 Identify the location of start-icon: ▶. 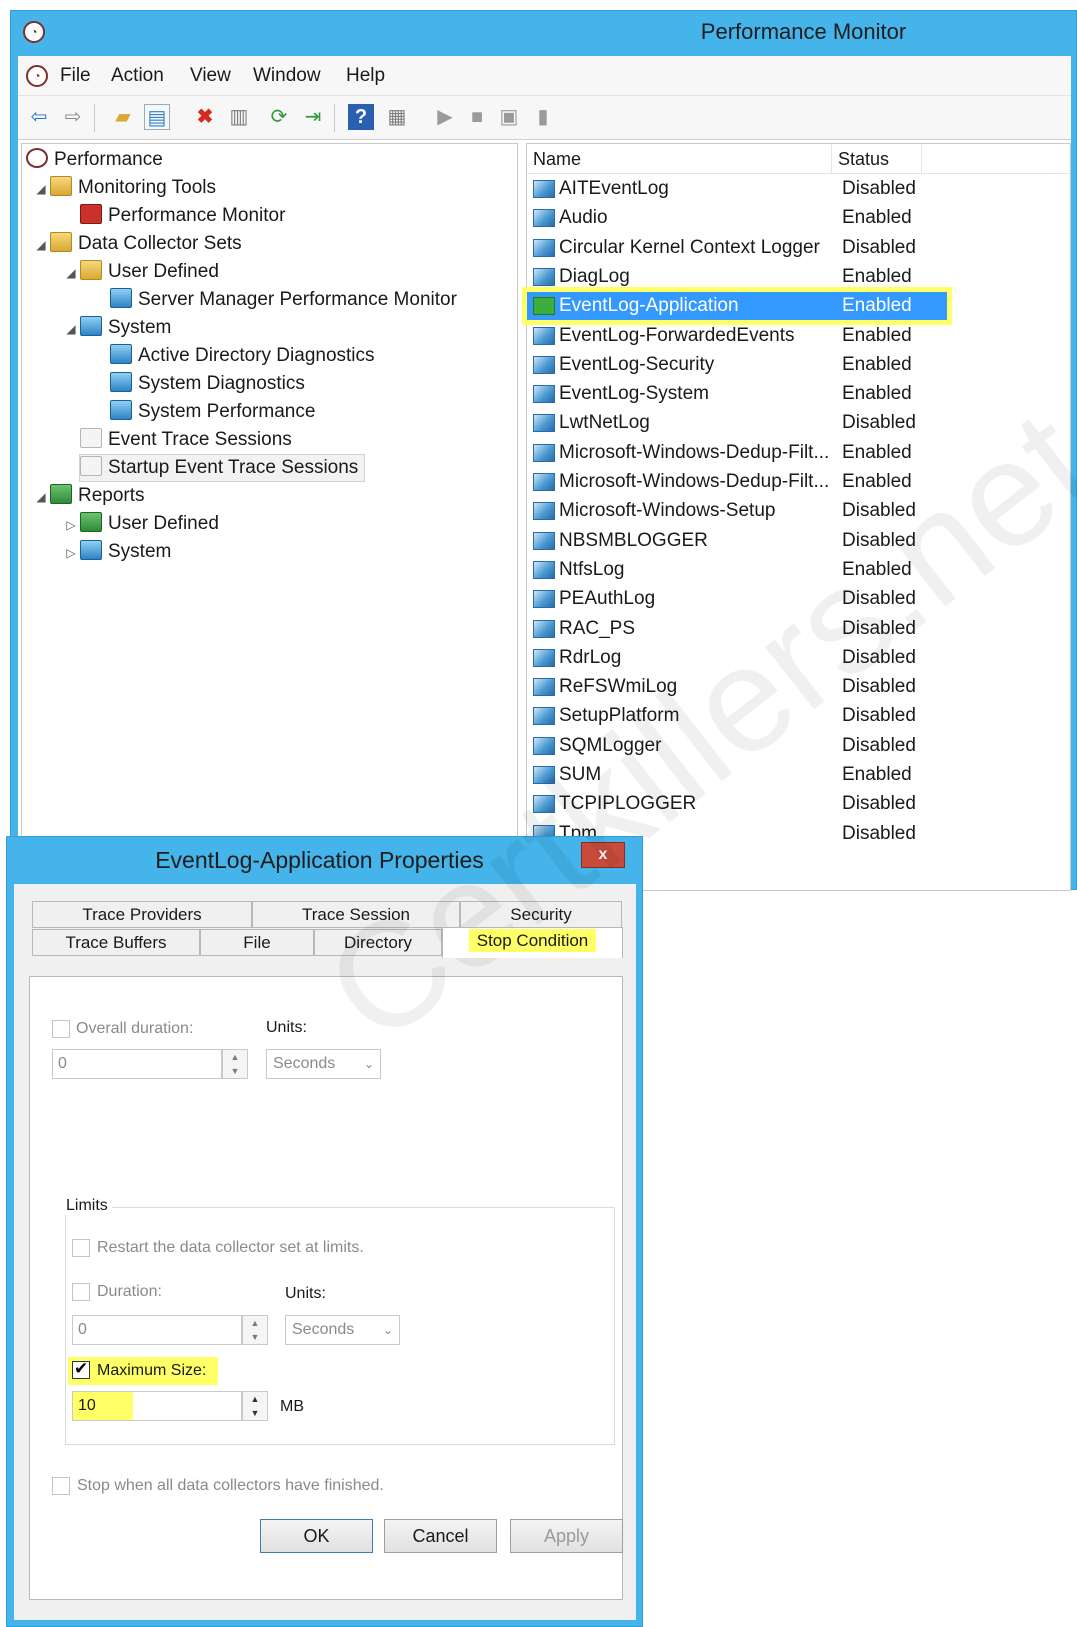
(445, 117).